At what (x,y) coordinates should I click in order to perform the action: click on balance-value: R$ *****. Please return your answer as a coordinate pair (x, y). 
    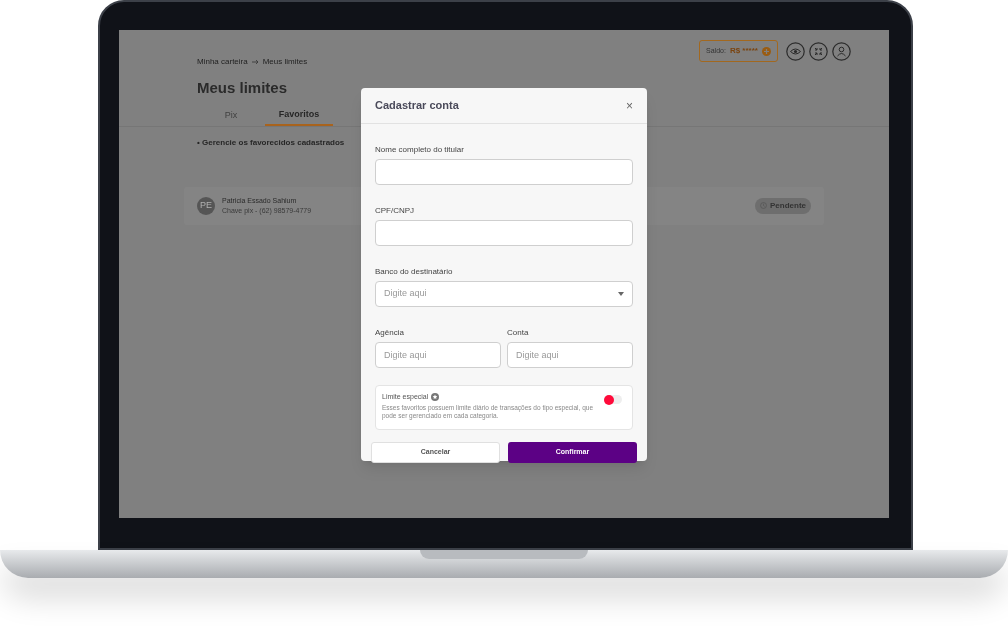
    Looking at the image, I should click on (743, 51).